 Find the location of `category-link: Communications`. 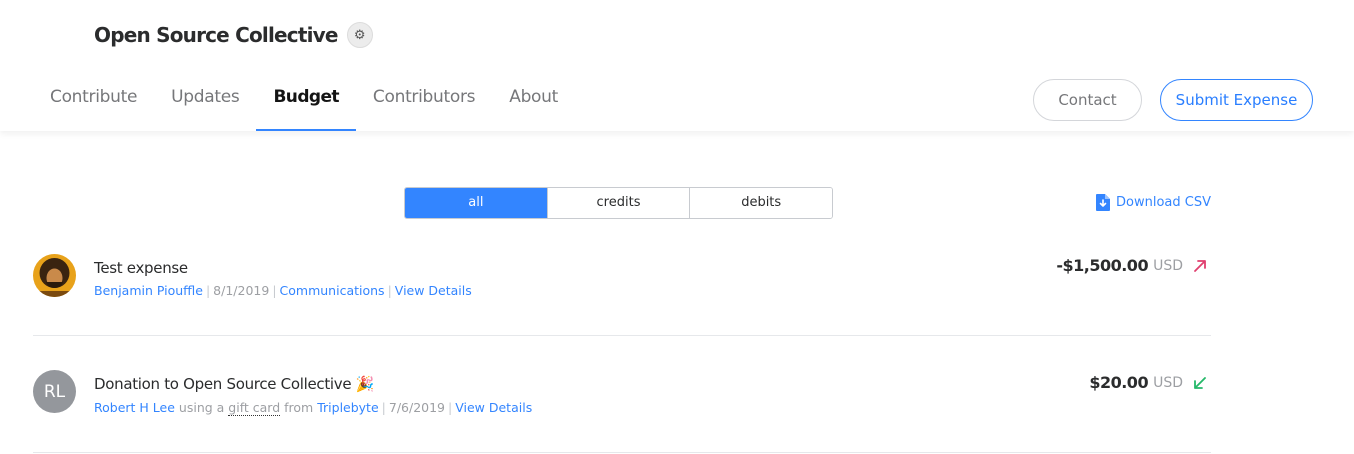

category-link: Communications is located at coordinates (332, 290).